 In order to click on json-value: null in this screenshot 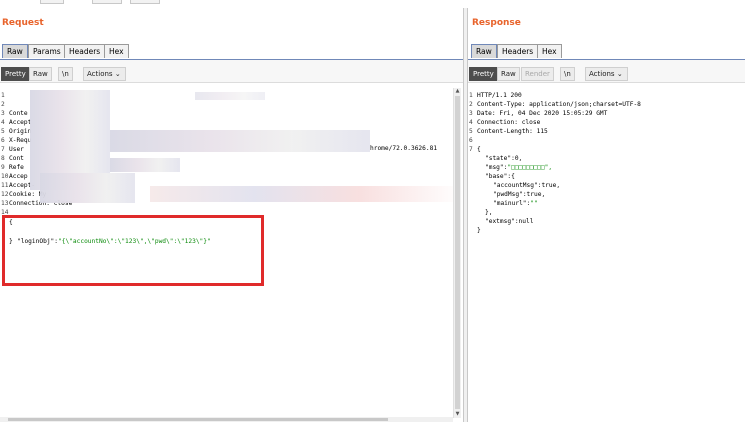, I will do `click(526, 221)`.